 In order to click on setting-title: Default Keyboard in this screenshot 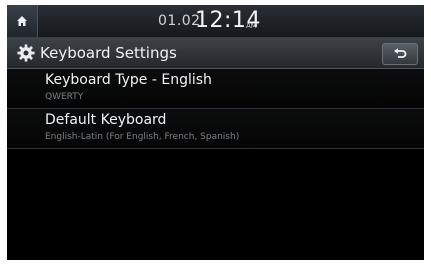, I will do `click(106, 120)`.